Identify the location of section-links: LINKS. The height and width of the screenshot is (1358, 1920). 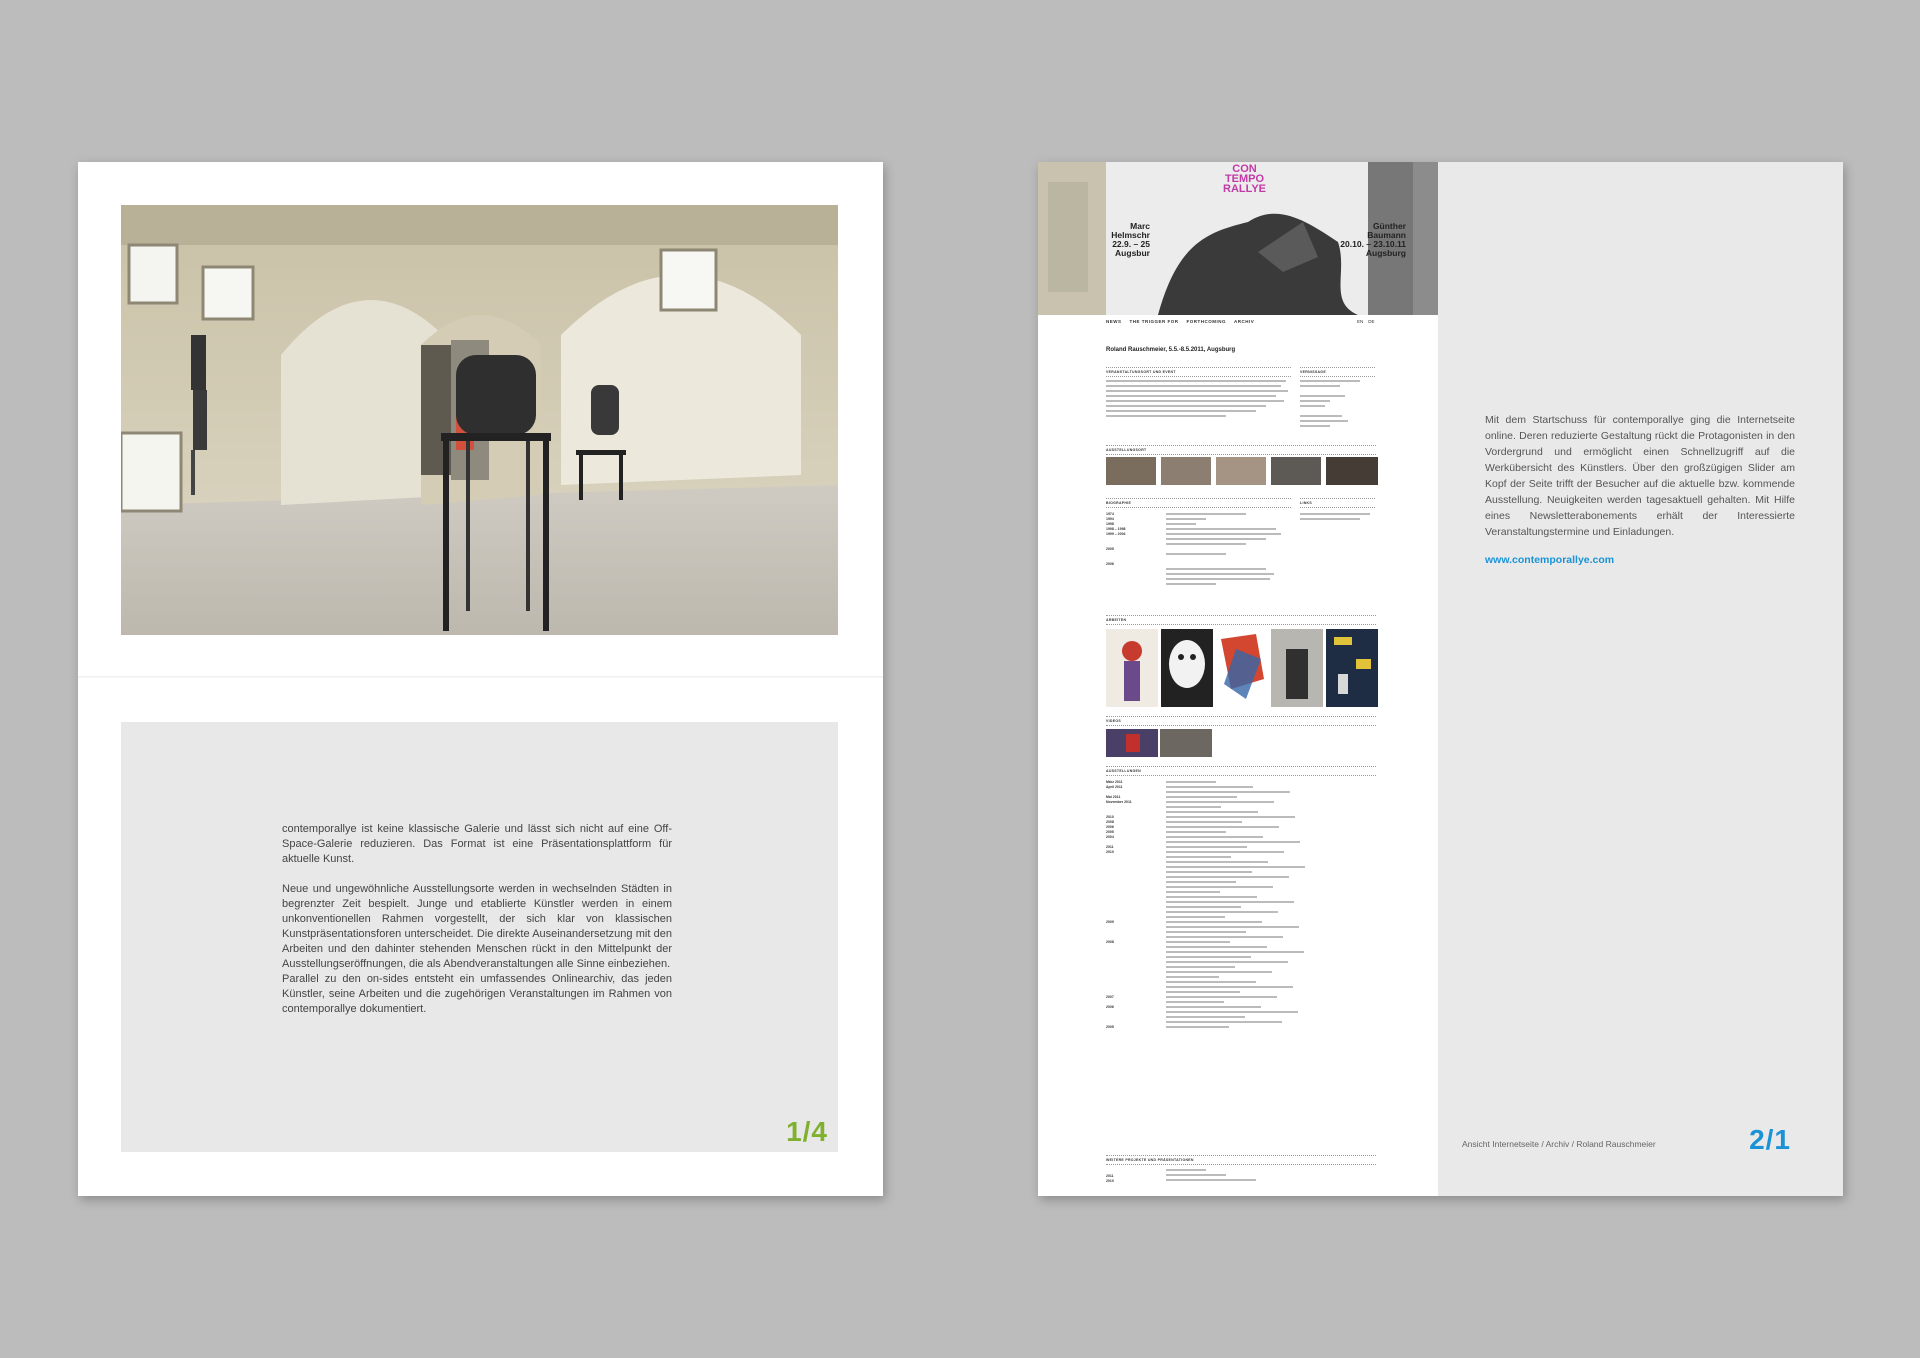
(1306, 503).